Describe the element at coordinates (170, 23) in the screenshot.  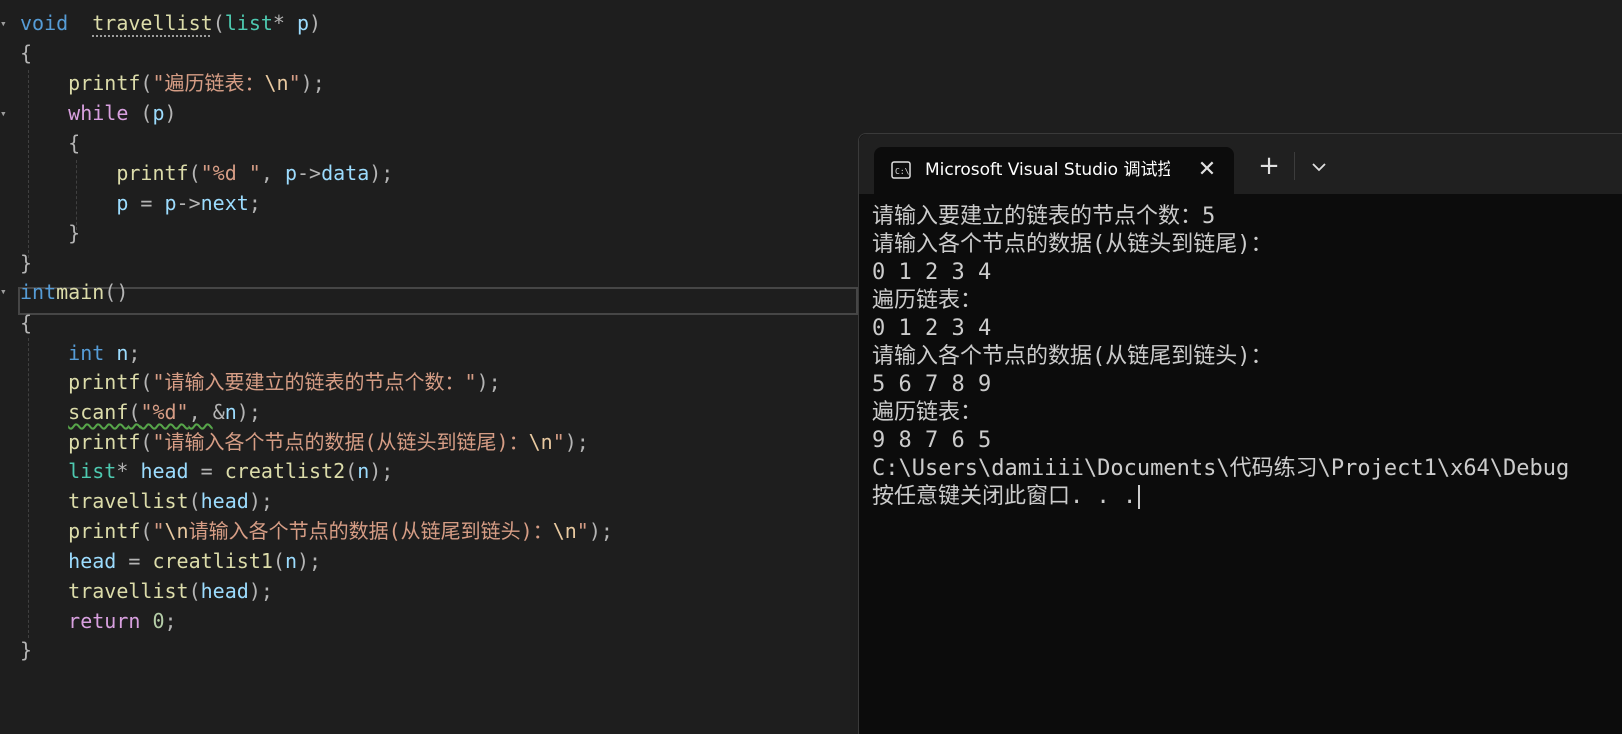
I see `code-line: void travellist(list* p)` at that location.